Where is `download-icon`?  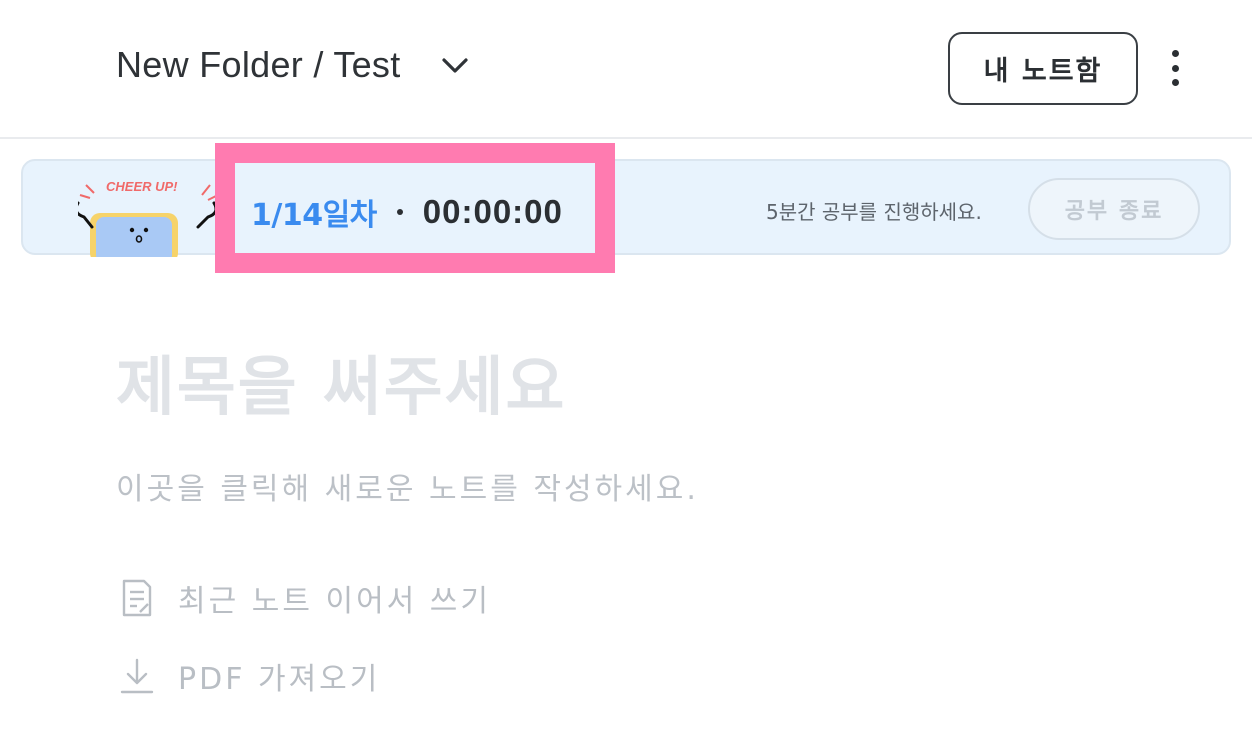 download-icon is located at coordinates (137, 676).